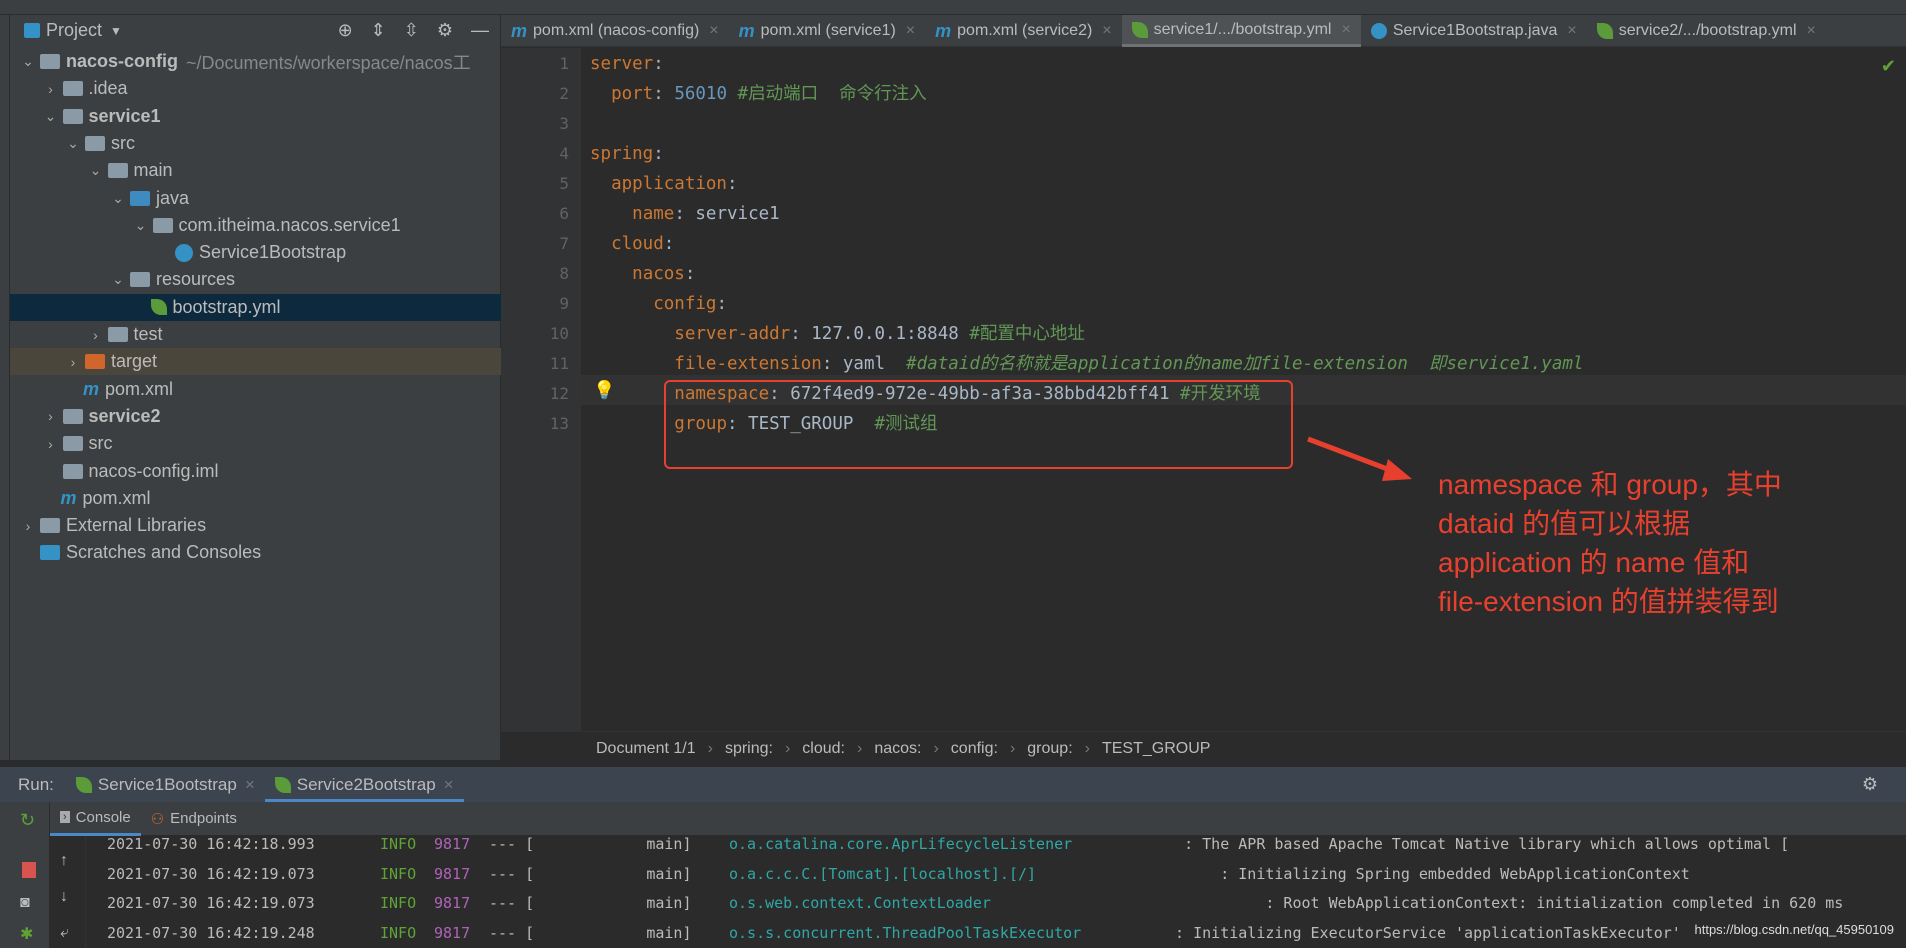  What do you see at coordinates (27, 820) in the screenshot?
I see `rerun-icon: ↻` at bounding box center [27, 820].